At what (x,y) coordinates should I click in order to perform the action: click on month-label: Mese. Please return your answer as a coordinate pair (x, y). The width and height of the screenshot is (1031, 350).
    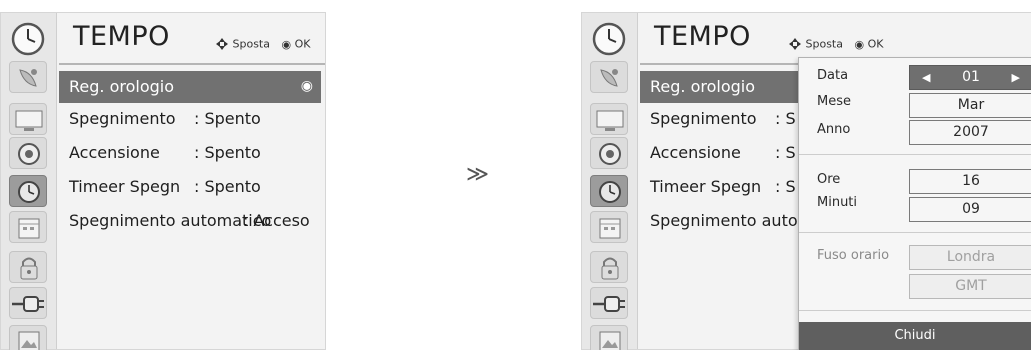
    Looking at the image, I should click on (834, 101).